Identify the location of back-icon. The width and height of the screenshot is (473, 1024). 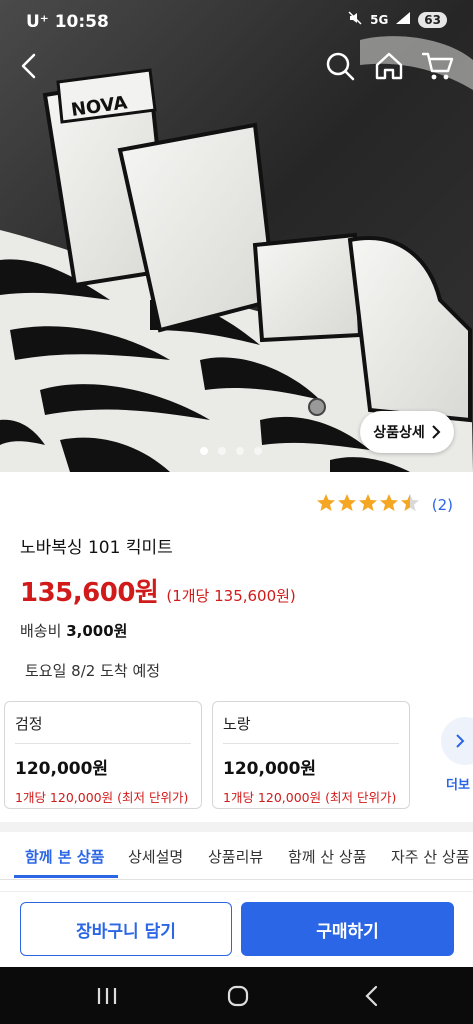
(28, 66).